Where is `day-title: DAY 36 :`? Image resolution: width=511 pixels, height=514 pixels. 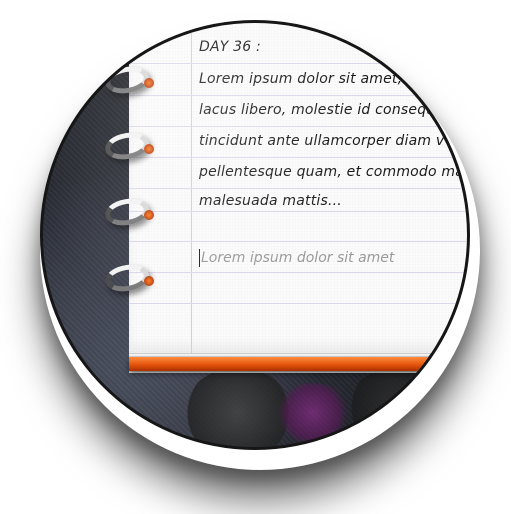
day-title: DAY 36 : is located at coordinates (230, 47).